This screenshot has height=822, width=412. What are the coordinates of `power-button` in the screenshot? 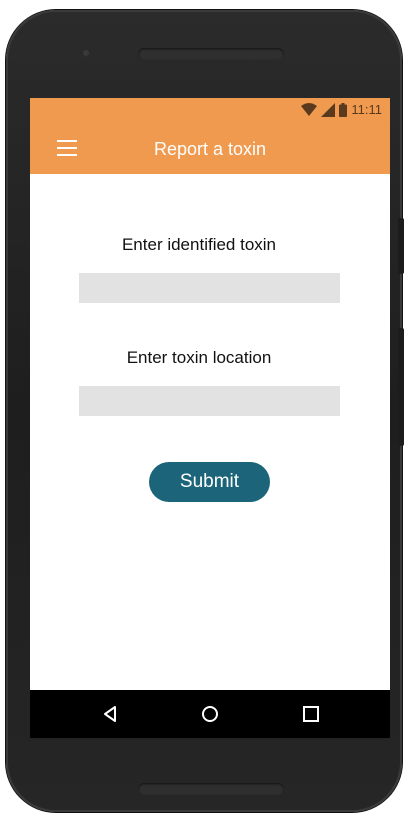 It's located at (401, 246).